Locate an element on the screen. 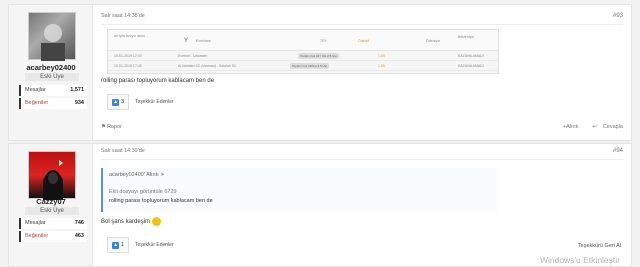 The height and width of the screenshot is (267, 640). undo-thanks-button: Teşekkürü Geri Al is located at coordinates (599, 246).